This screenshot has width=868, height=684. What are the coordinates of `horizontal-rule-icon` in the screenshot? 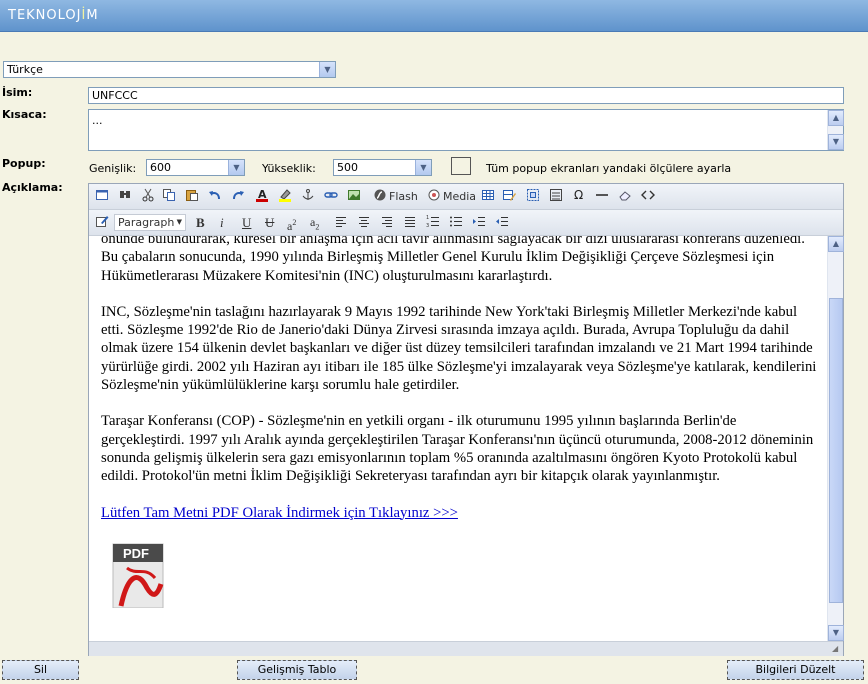 It's located at (602, 196).